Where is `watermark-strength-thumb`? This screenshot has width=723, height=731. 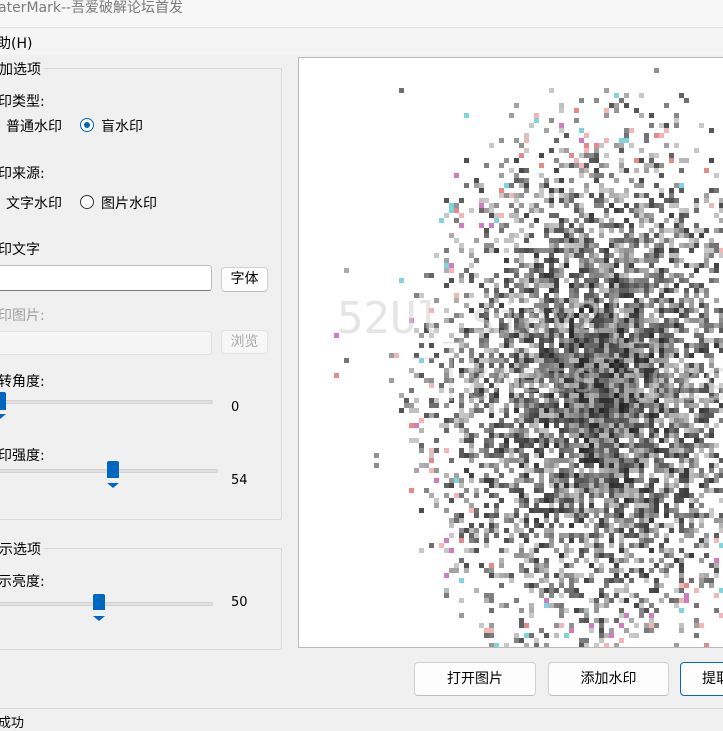 watermark-strength-thumb is located at coordinates (113, 474).